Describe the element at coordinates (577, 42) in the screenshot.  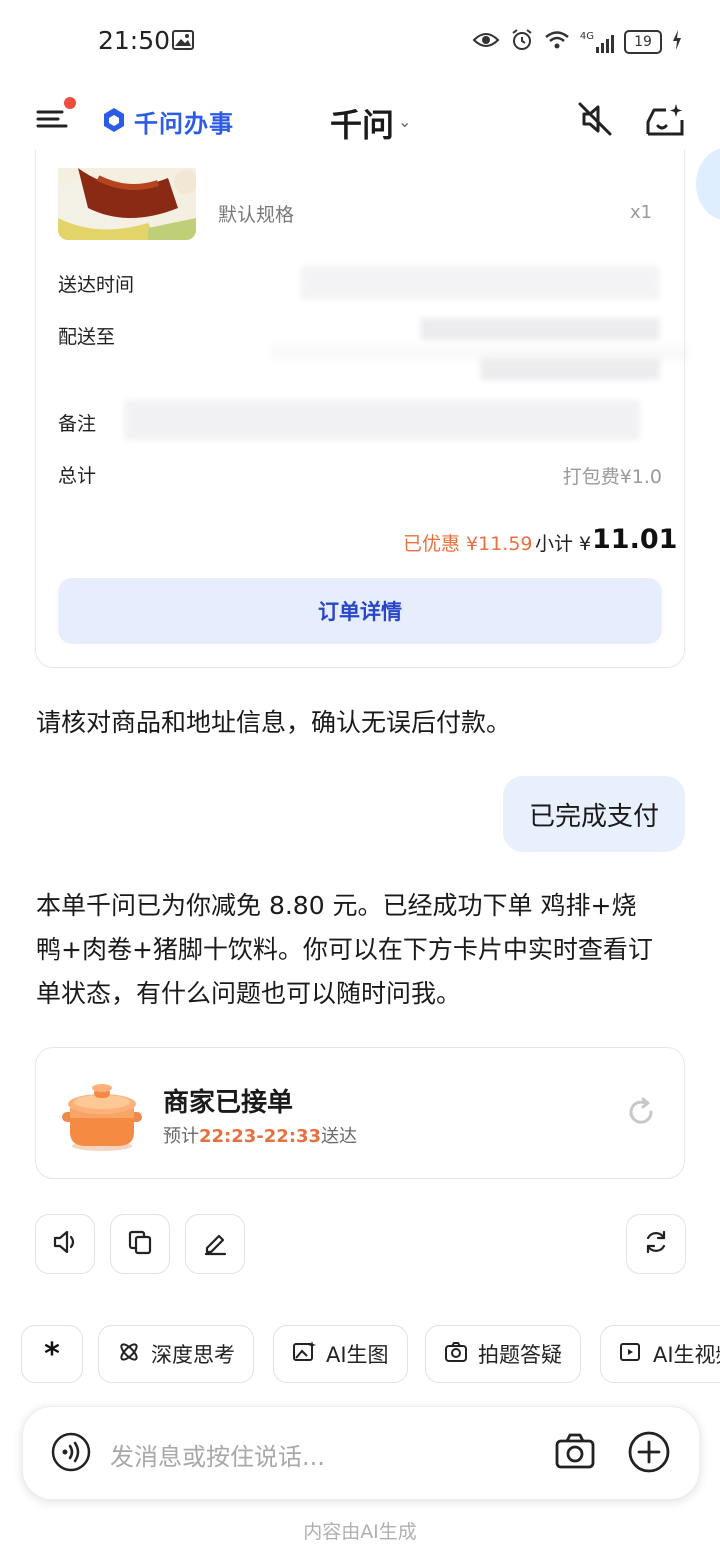
I see `status-icons: 4G 19` at that location.